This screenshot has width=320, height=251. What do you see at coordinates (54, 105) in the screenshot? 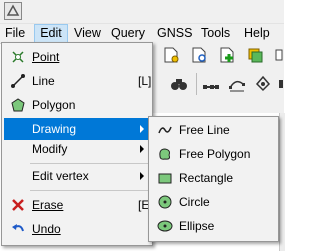
I see `menu-item-label: Polygon` at bounding box center [54, 105].